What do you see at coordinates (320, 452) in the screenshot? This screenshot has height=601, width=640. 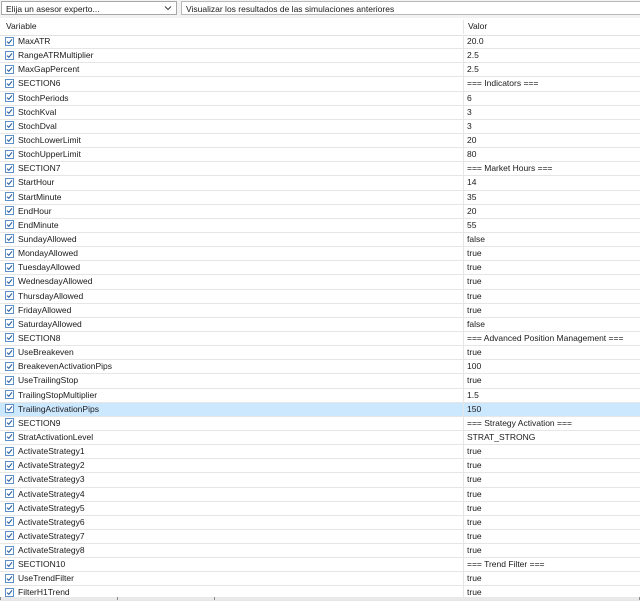 I see `table-row: ActivateStrategy1 true` at bounding box center [320, 452].